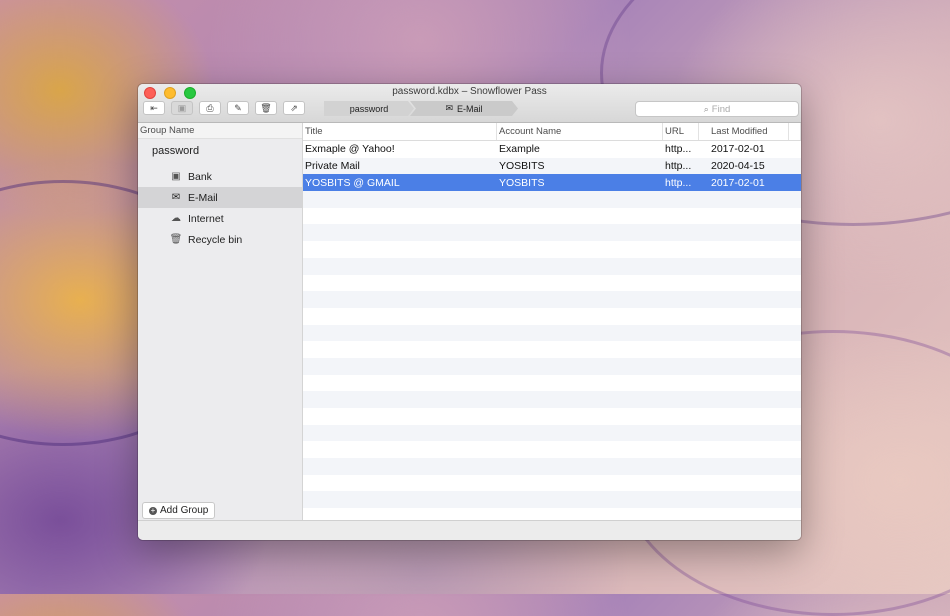  I want to click on toolbar: ⇤ ▣ ⎙ ✎ 🗑 ⇗, so click(224, 108).